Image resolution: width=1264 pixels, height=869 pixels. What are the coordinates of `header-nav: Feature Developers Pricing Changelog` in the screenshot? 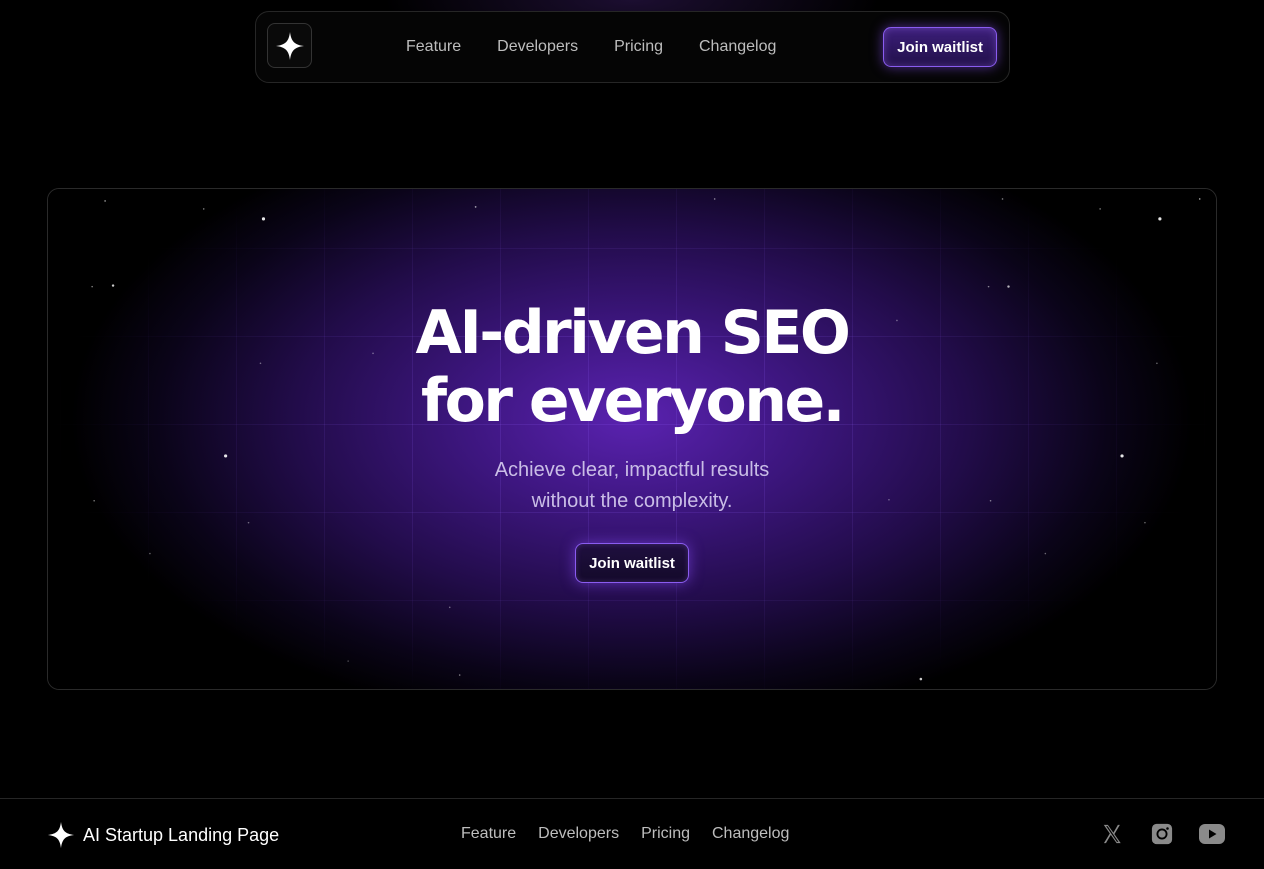 It's located at (591, 47).